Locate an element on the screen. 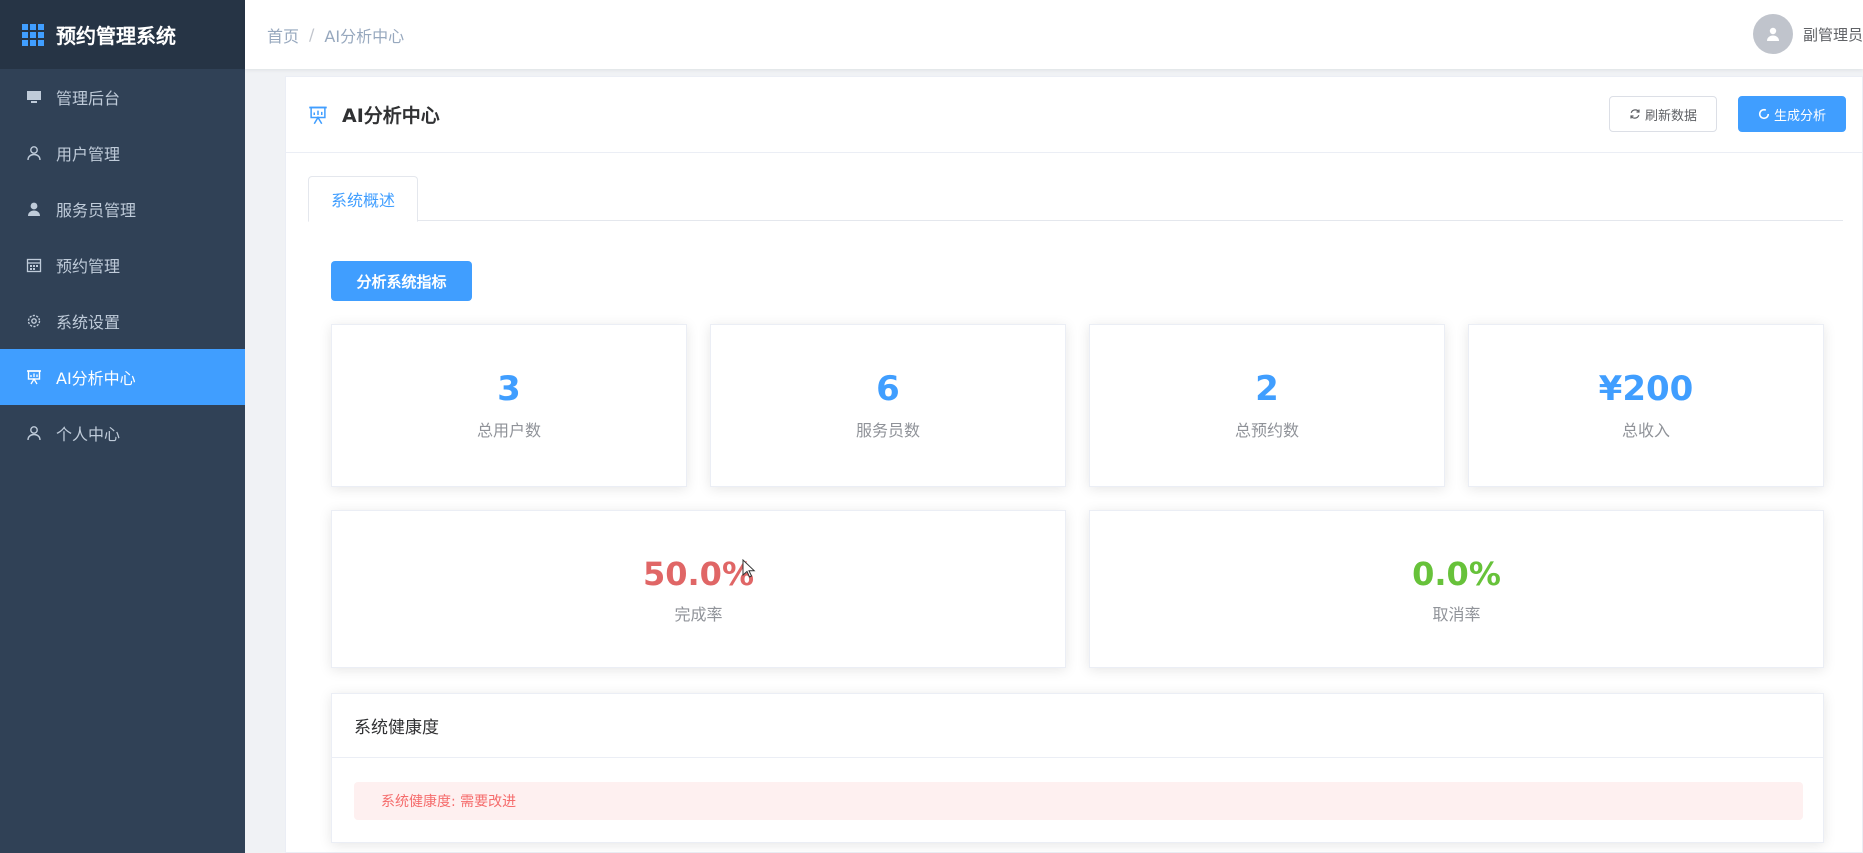 Image resolution: width=1863 pixels, height=853 pixels. sidebar-item-label: 用户管理 is located at coordinates (88, 154).